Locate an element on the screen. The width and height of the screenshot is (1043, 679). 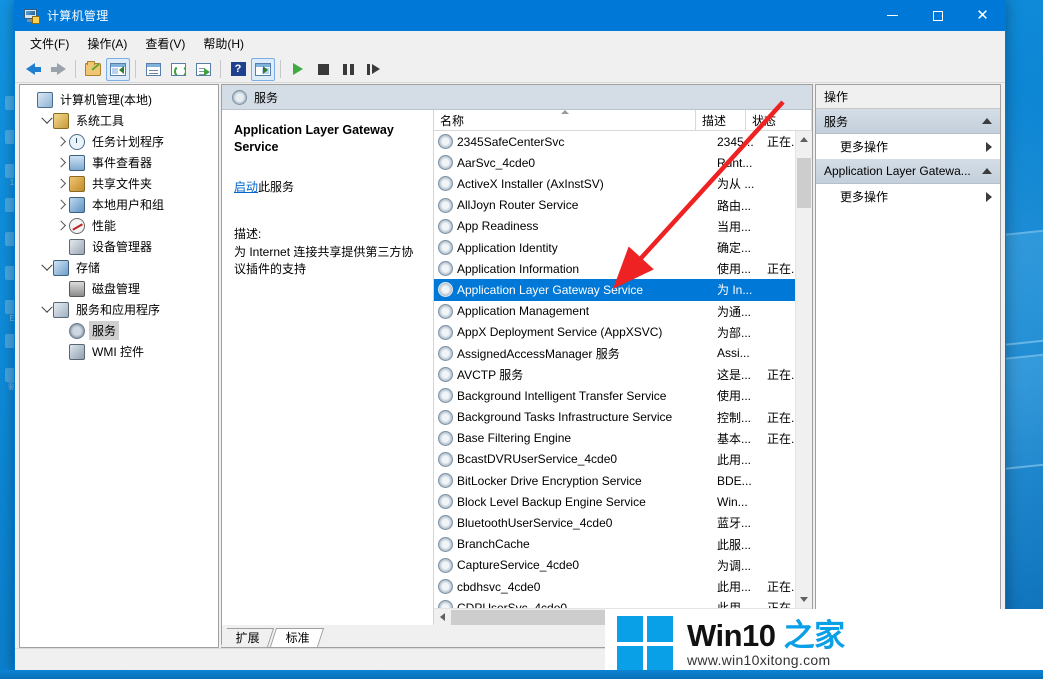
users-icon is located at coordinates (77, 204).